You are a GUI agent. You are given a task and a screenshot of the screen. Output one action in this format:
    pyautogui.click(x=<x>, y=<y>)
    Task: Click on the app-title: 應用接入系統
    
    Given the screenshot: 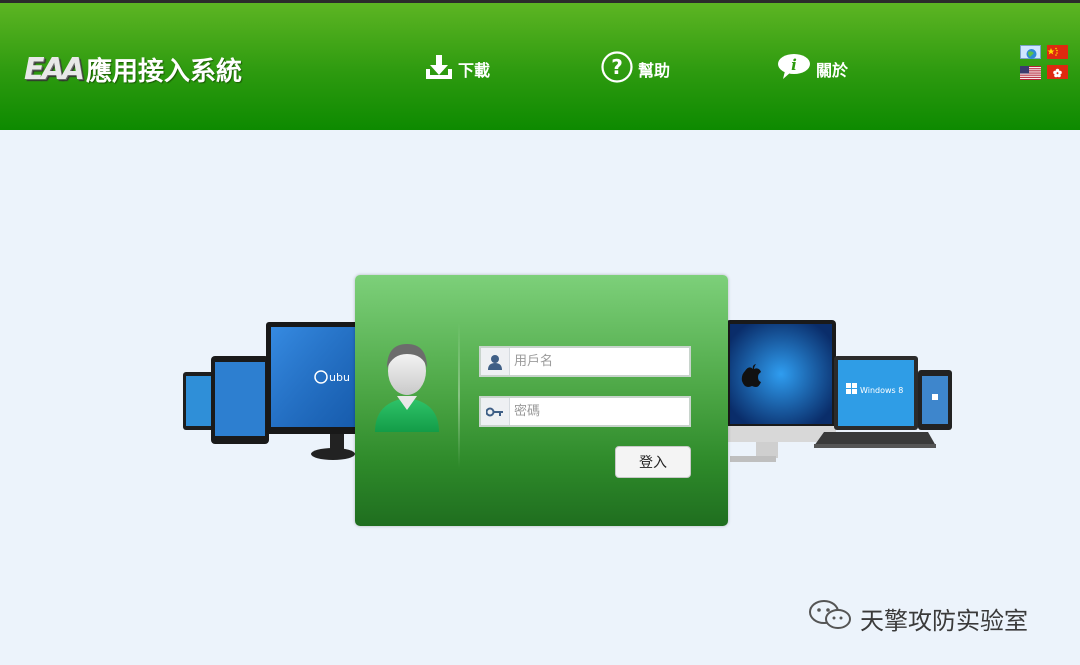 What is the action you would take?
    pyautogui.click(x=163, y=71)
    